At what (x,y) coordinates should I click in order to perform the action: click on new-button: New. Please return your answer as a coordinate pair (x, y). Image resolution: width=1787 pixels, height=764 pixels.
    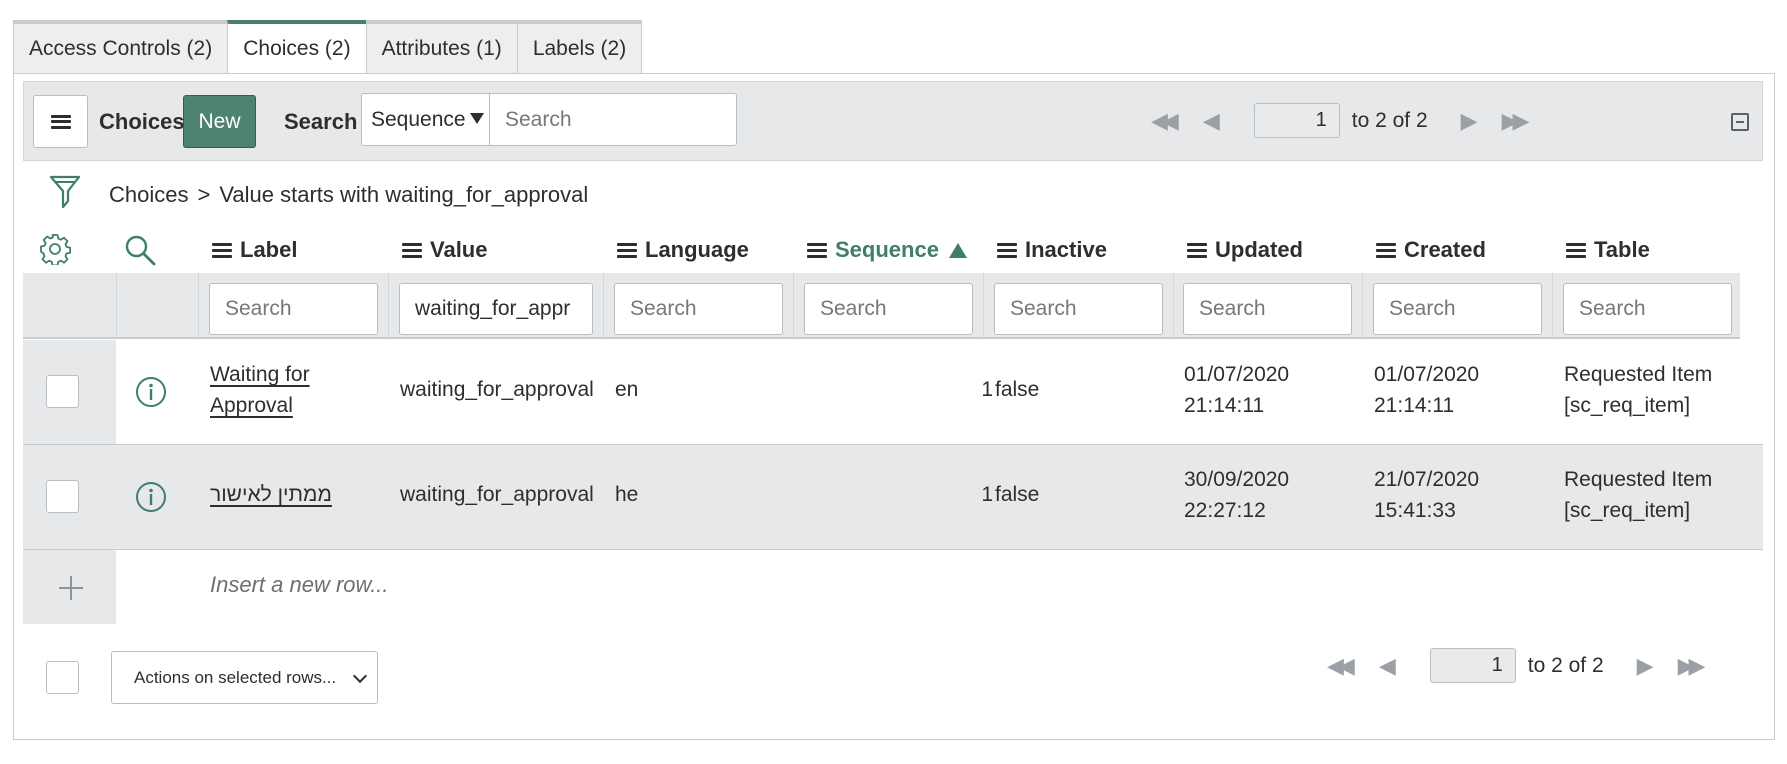
    Looking at the image, I should click on (219, 121).